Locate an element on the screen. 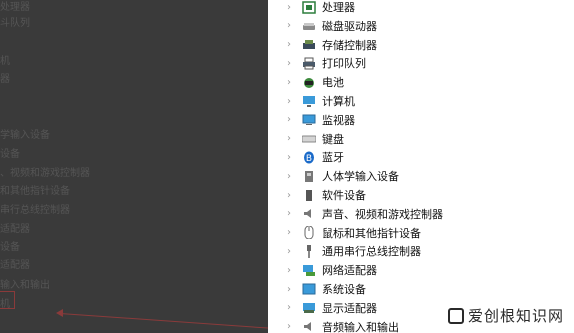  mouse-icon is located at coordinates (309, 232).